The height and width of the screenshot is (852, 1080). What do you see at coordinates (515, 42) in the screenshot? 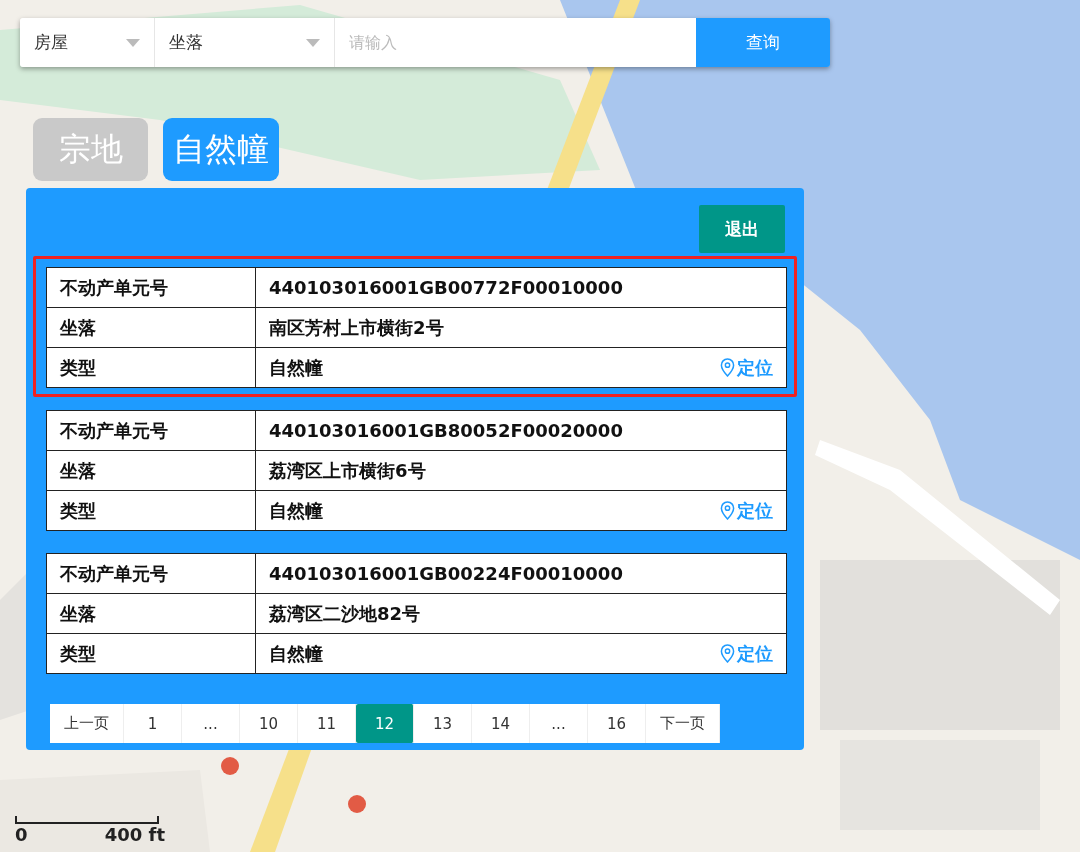
I see `search-field: 请输入` at bounding box center [515, 42].